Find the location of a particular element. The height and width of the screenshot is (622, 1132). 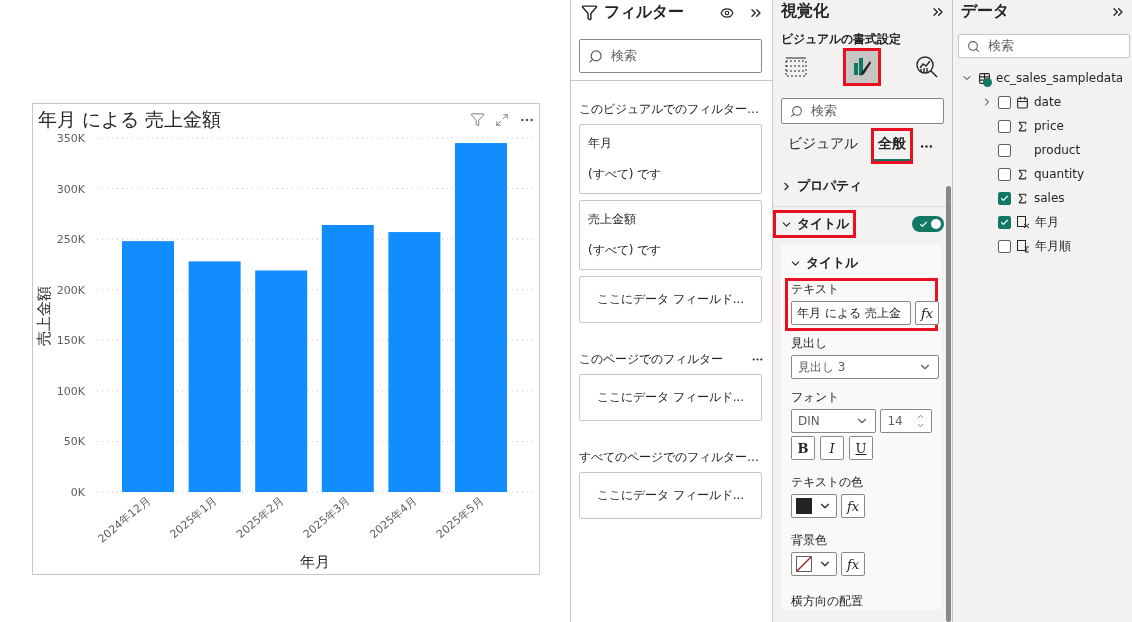

bold-button: B is located at coordinates (803, 448).